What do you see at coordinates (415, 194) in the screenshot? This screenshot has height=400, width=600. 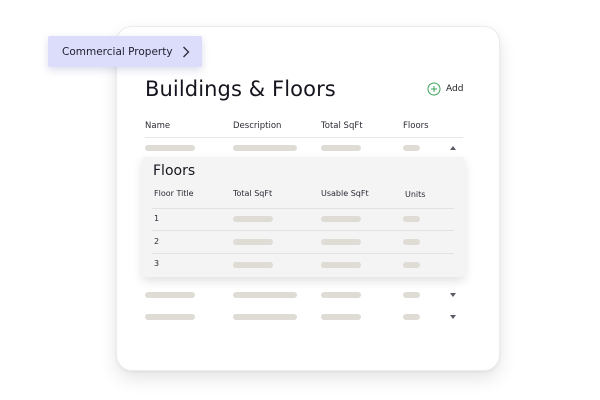 I see `floors-header-units: Units` at bounding box center [415, 194].